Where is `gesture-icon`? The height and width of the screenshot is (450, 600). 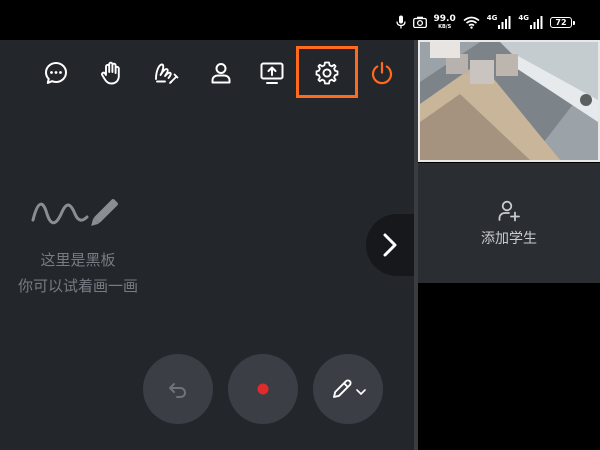 gesture-icon is located at coordinates (167, 73).